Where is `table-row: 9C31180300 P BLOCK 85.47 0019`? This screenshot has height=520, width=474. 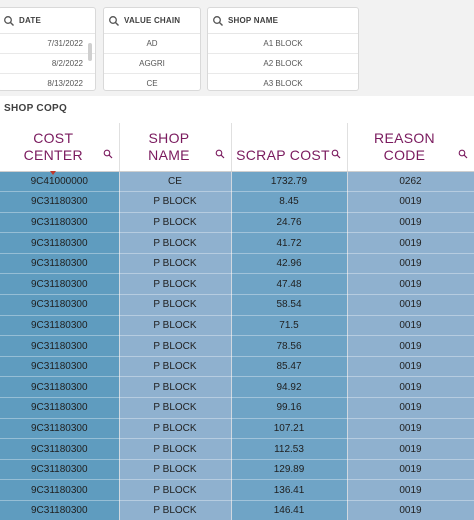 table-row: 9C31180300 P BLOCK 85.47 0019 is located at coordinates (237, 367).